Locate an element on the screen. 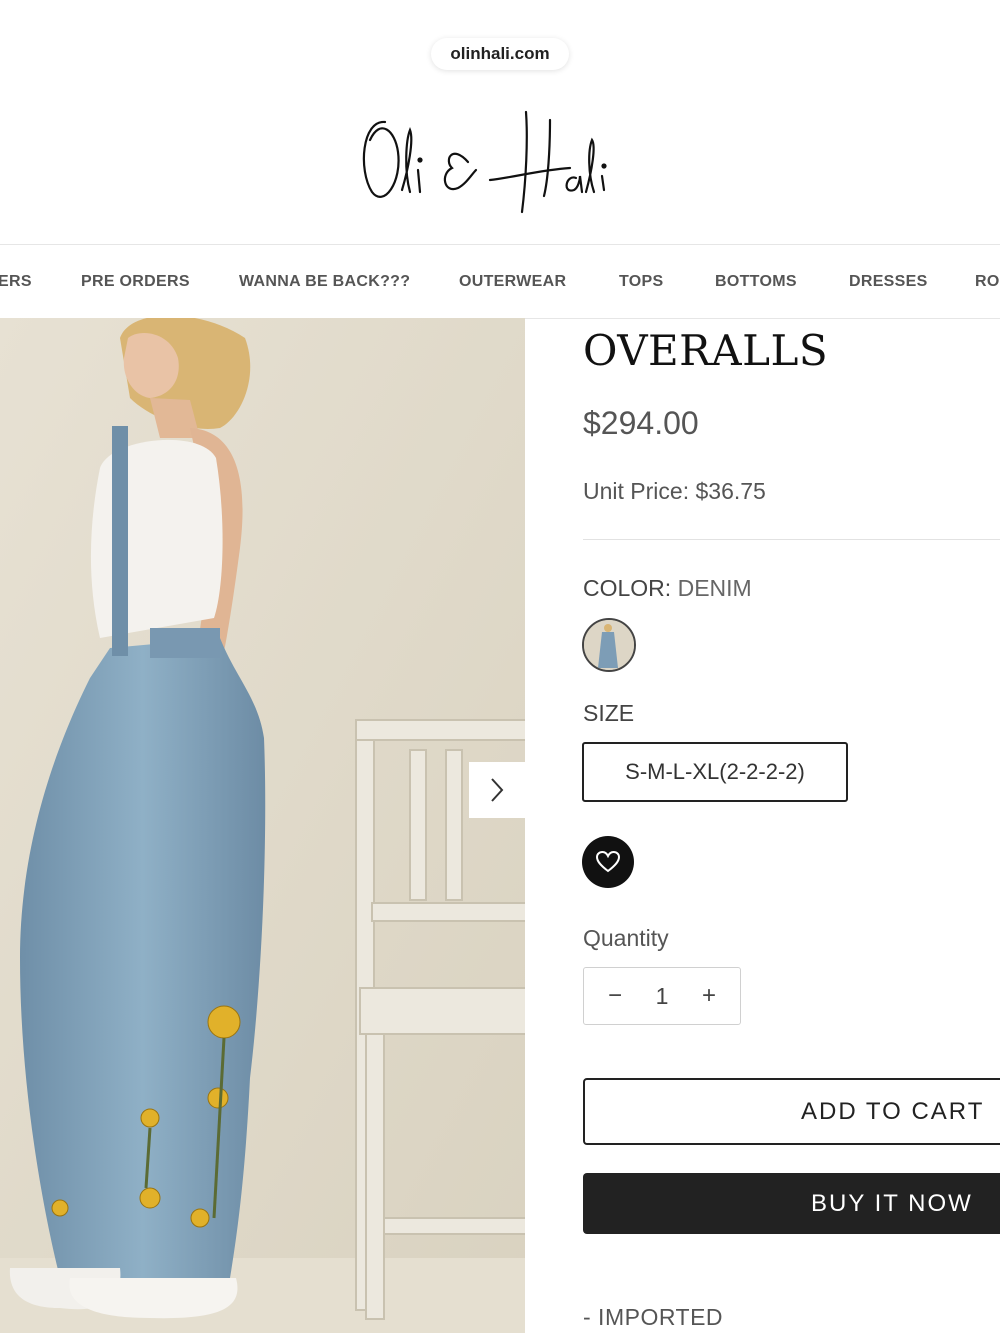 The width and height of the screenshot is (1000, 1333). nav-item-tops: TOPS is located at coordinates (641, 281).